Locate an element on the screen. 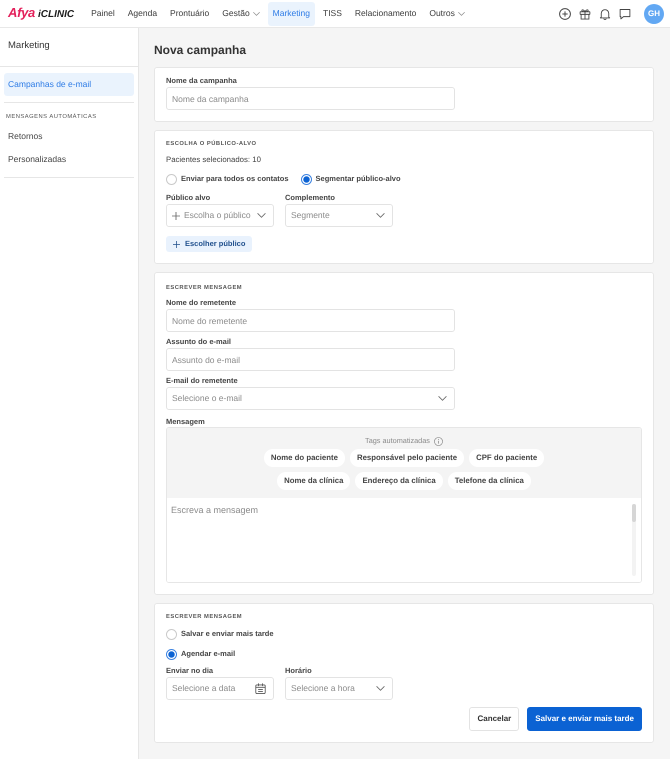  select-field: Escolha o público is located at coordinates (220, 215).